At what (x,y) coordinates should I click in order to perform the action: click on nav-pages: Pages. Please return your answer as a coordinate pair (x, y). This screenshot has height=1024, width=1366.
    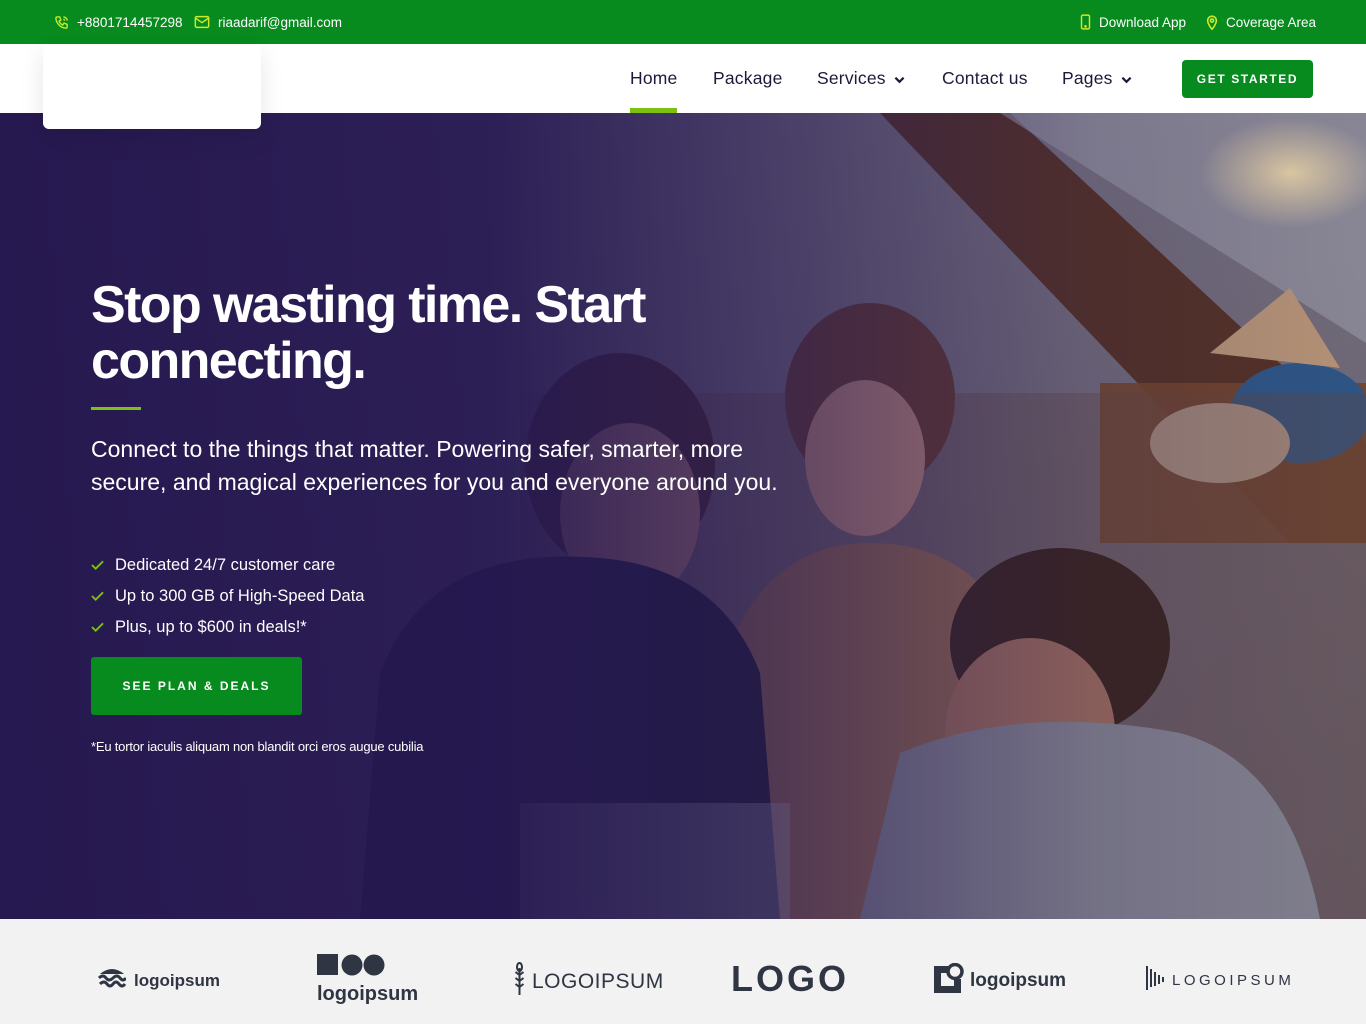
    Looking at the image, I should click on (1097, 78).